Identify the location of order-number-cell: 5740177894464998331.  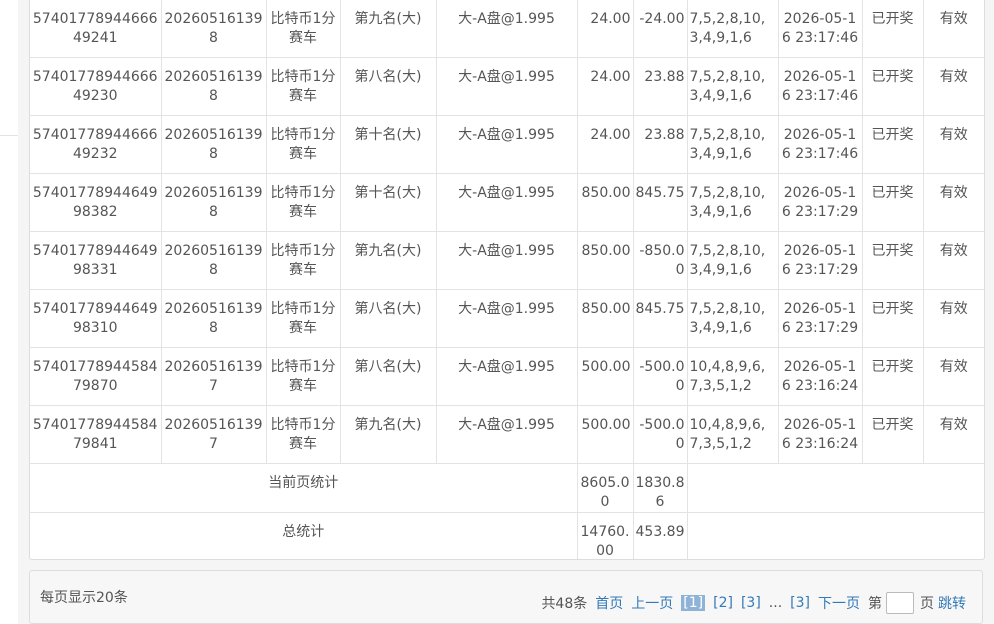
(96, 260).